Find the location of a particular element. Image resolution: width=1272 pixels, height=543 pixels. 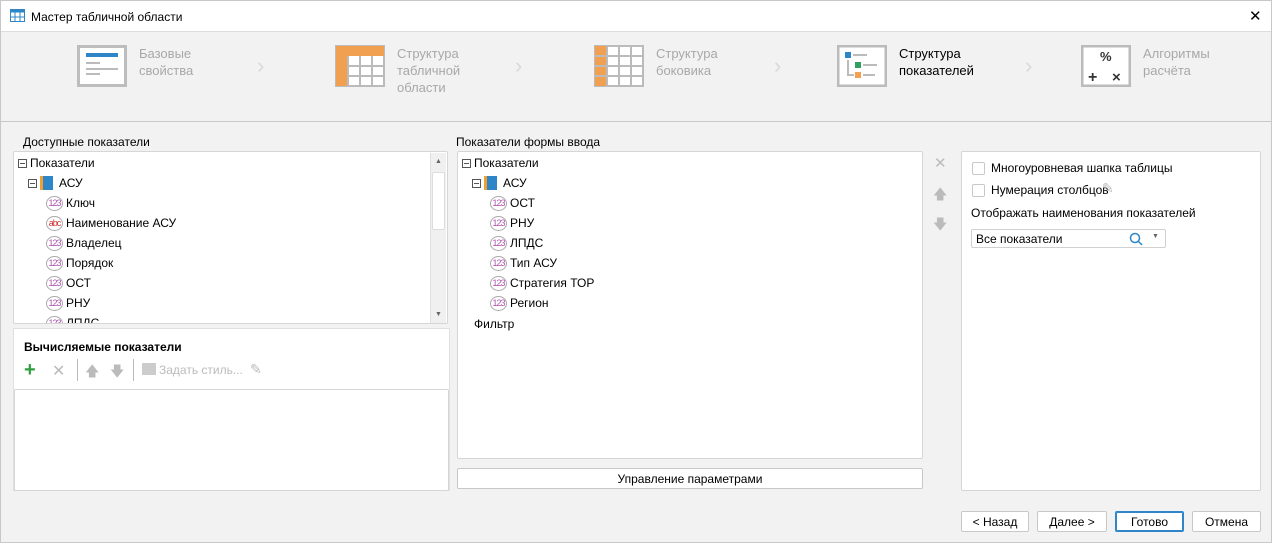

select-value: Все показатели is located at coordinates (1019, 239).